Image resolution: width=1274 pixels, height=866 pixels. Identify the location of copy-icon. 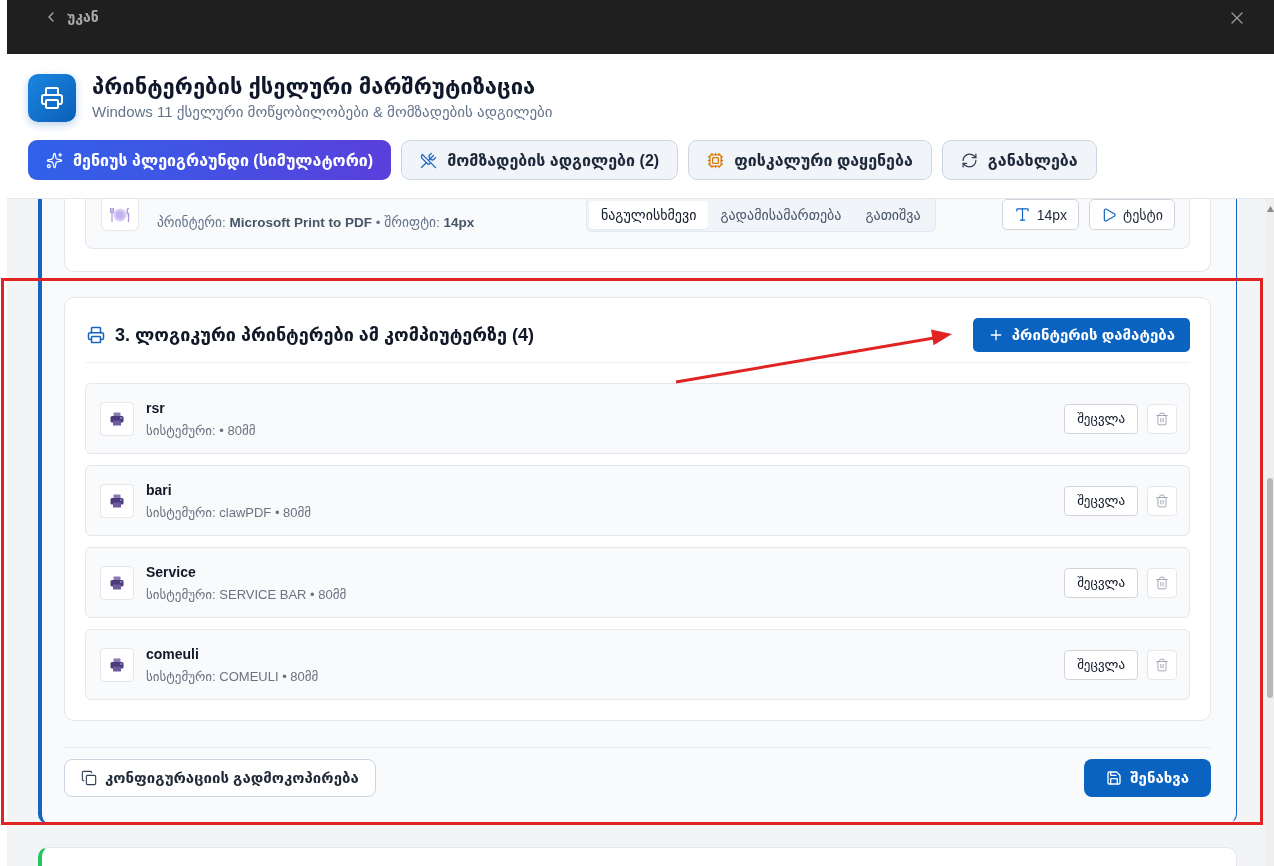
(89, 778).